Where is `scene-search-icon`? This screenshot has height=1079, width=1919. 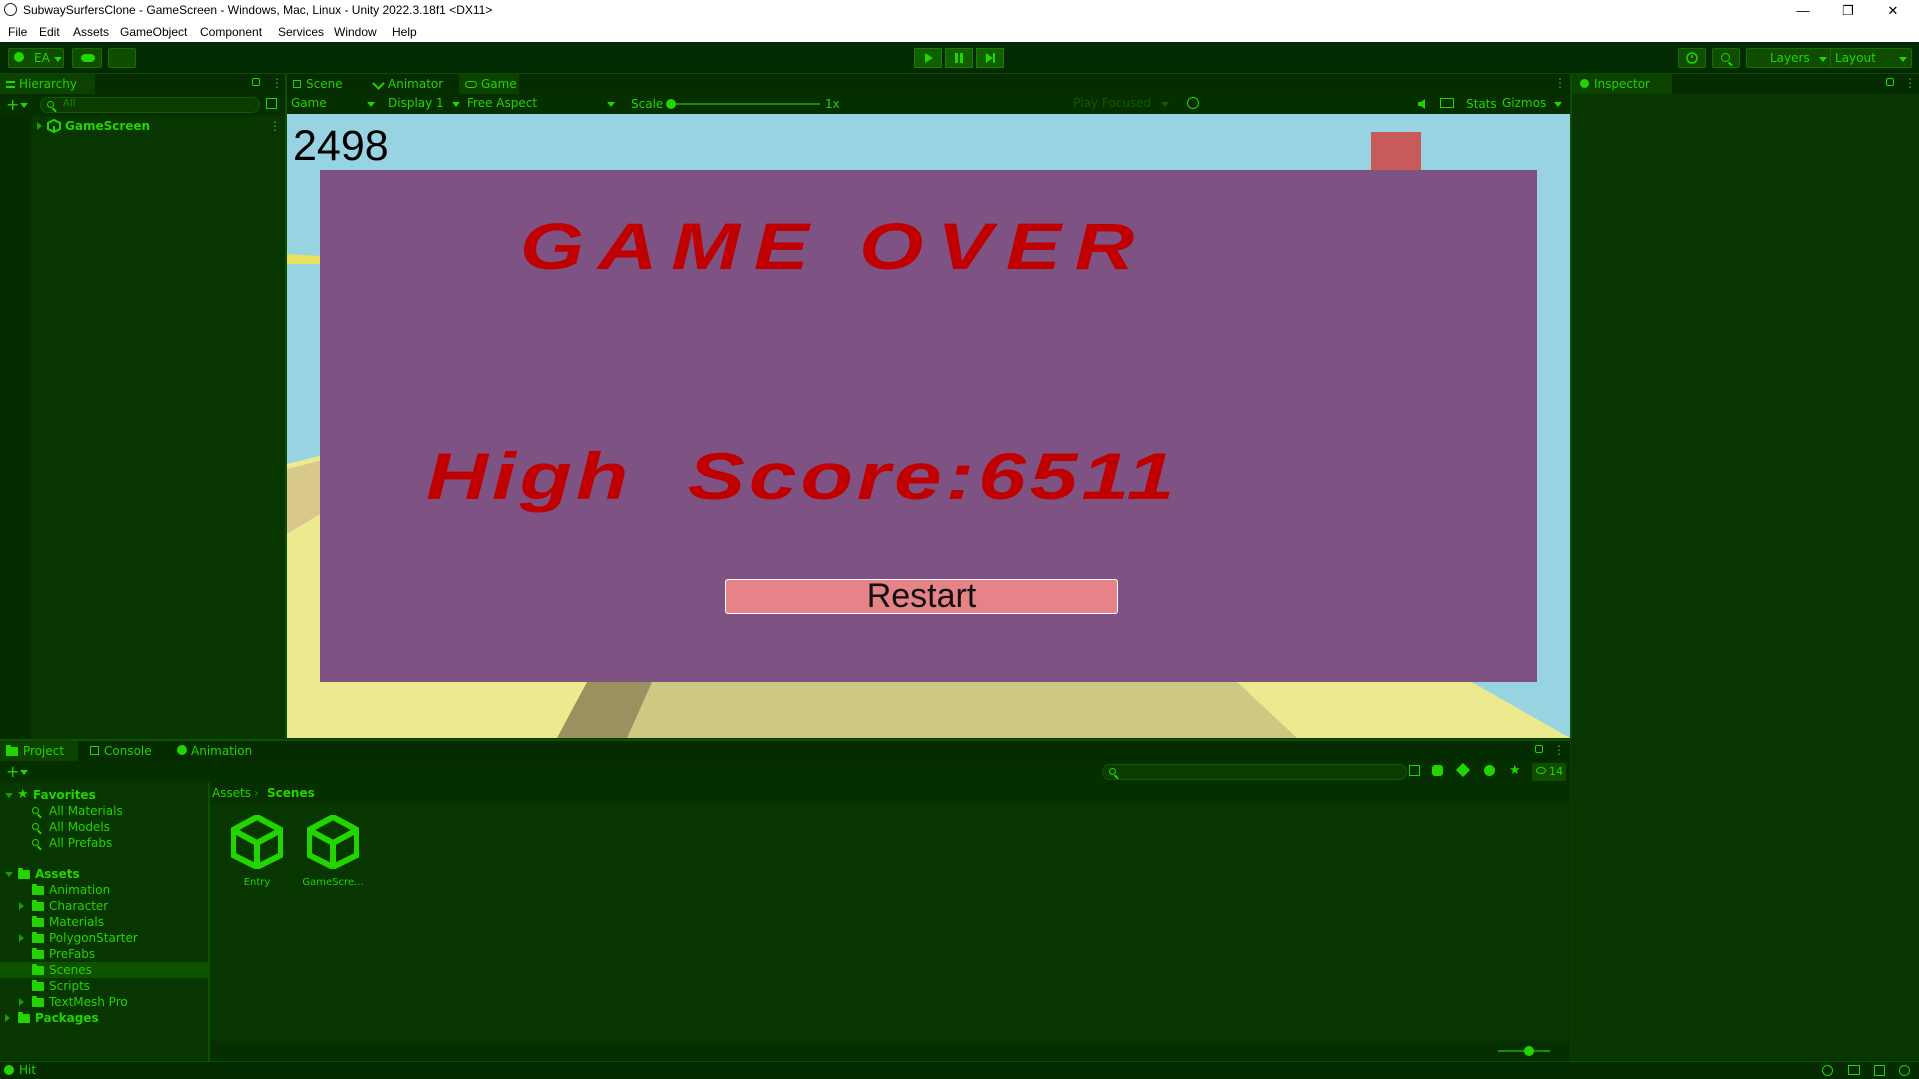
scene-search-icon is located at coordinates (271, 103).